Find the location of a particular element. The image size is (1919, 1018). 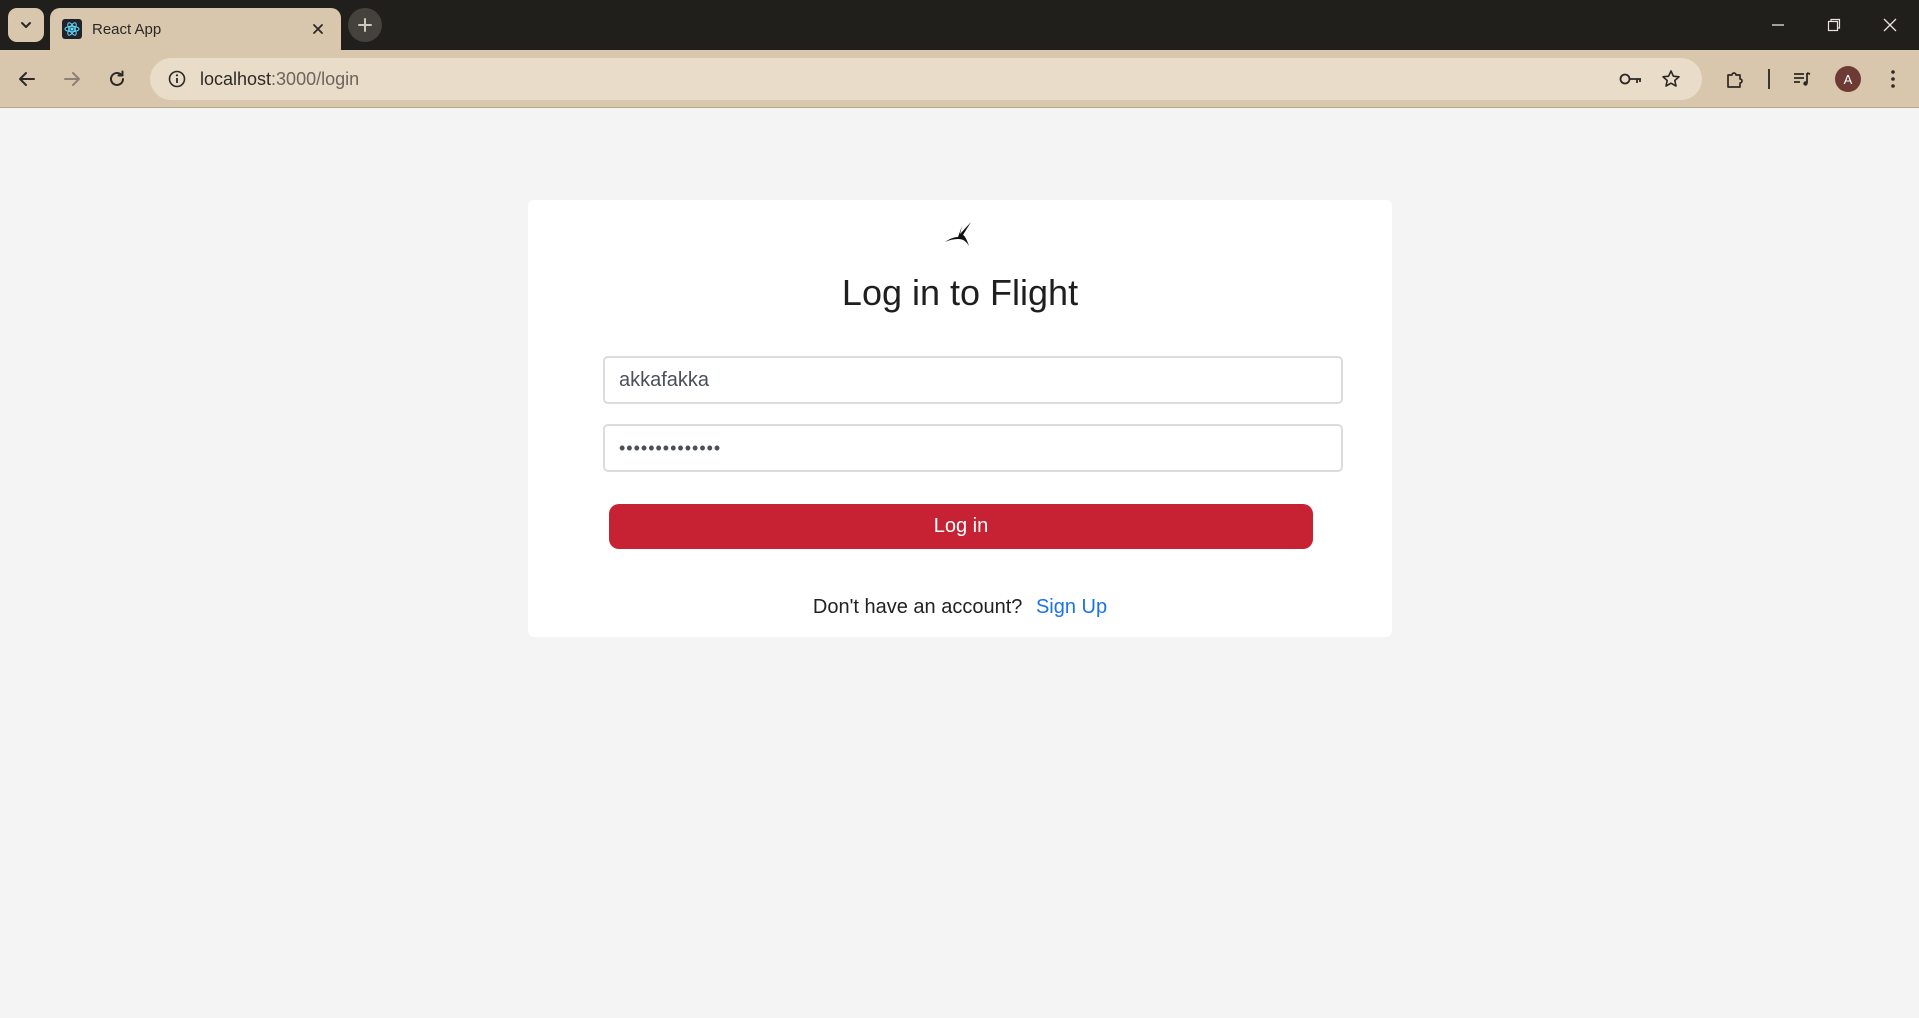

login-button: Log in is located at coordinates (961, 526).